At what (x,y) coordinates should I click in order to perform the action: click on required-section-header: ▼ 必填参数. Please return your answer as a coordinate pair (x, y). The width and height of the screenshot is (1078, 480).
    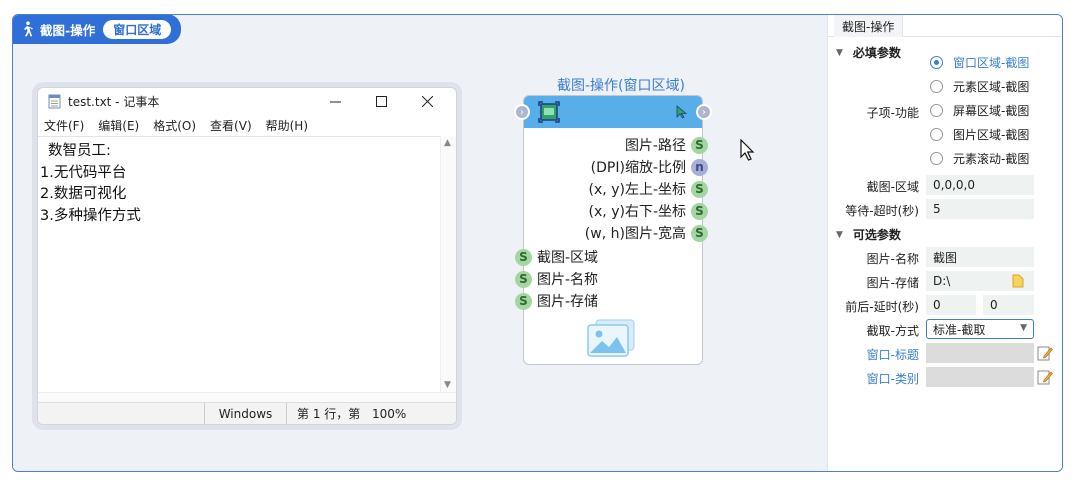
    Looking at the image, I should click on (868, 52).